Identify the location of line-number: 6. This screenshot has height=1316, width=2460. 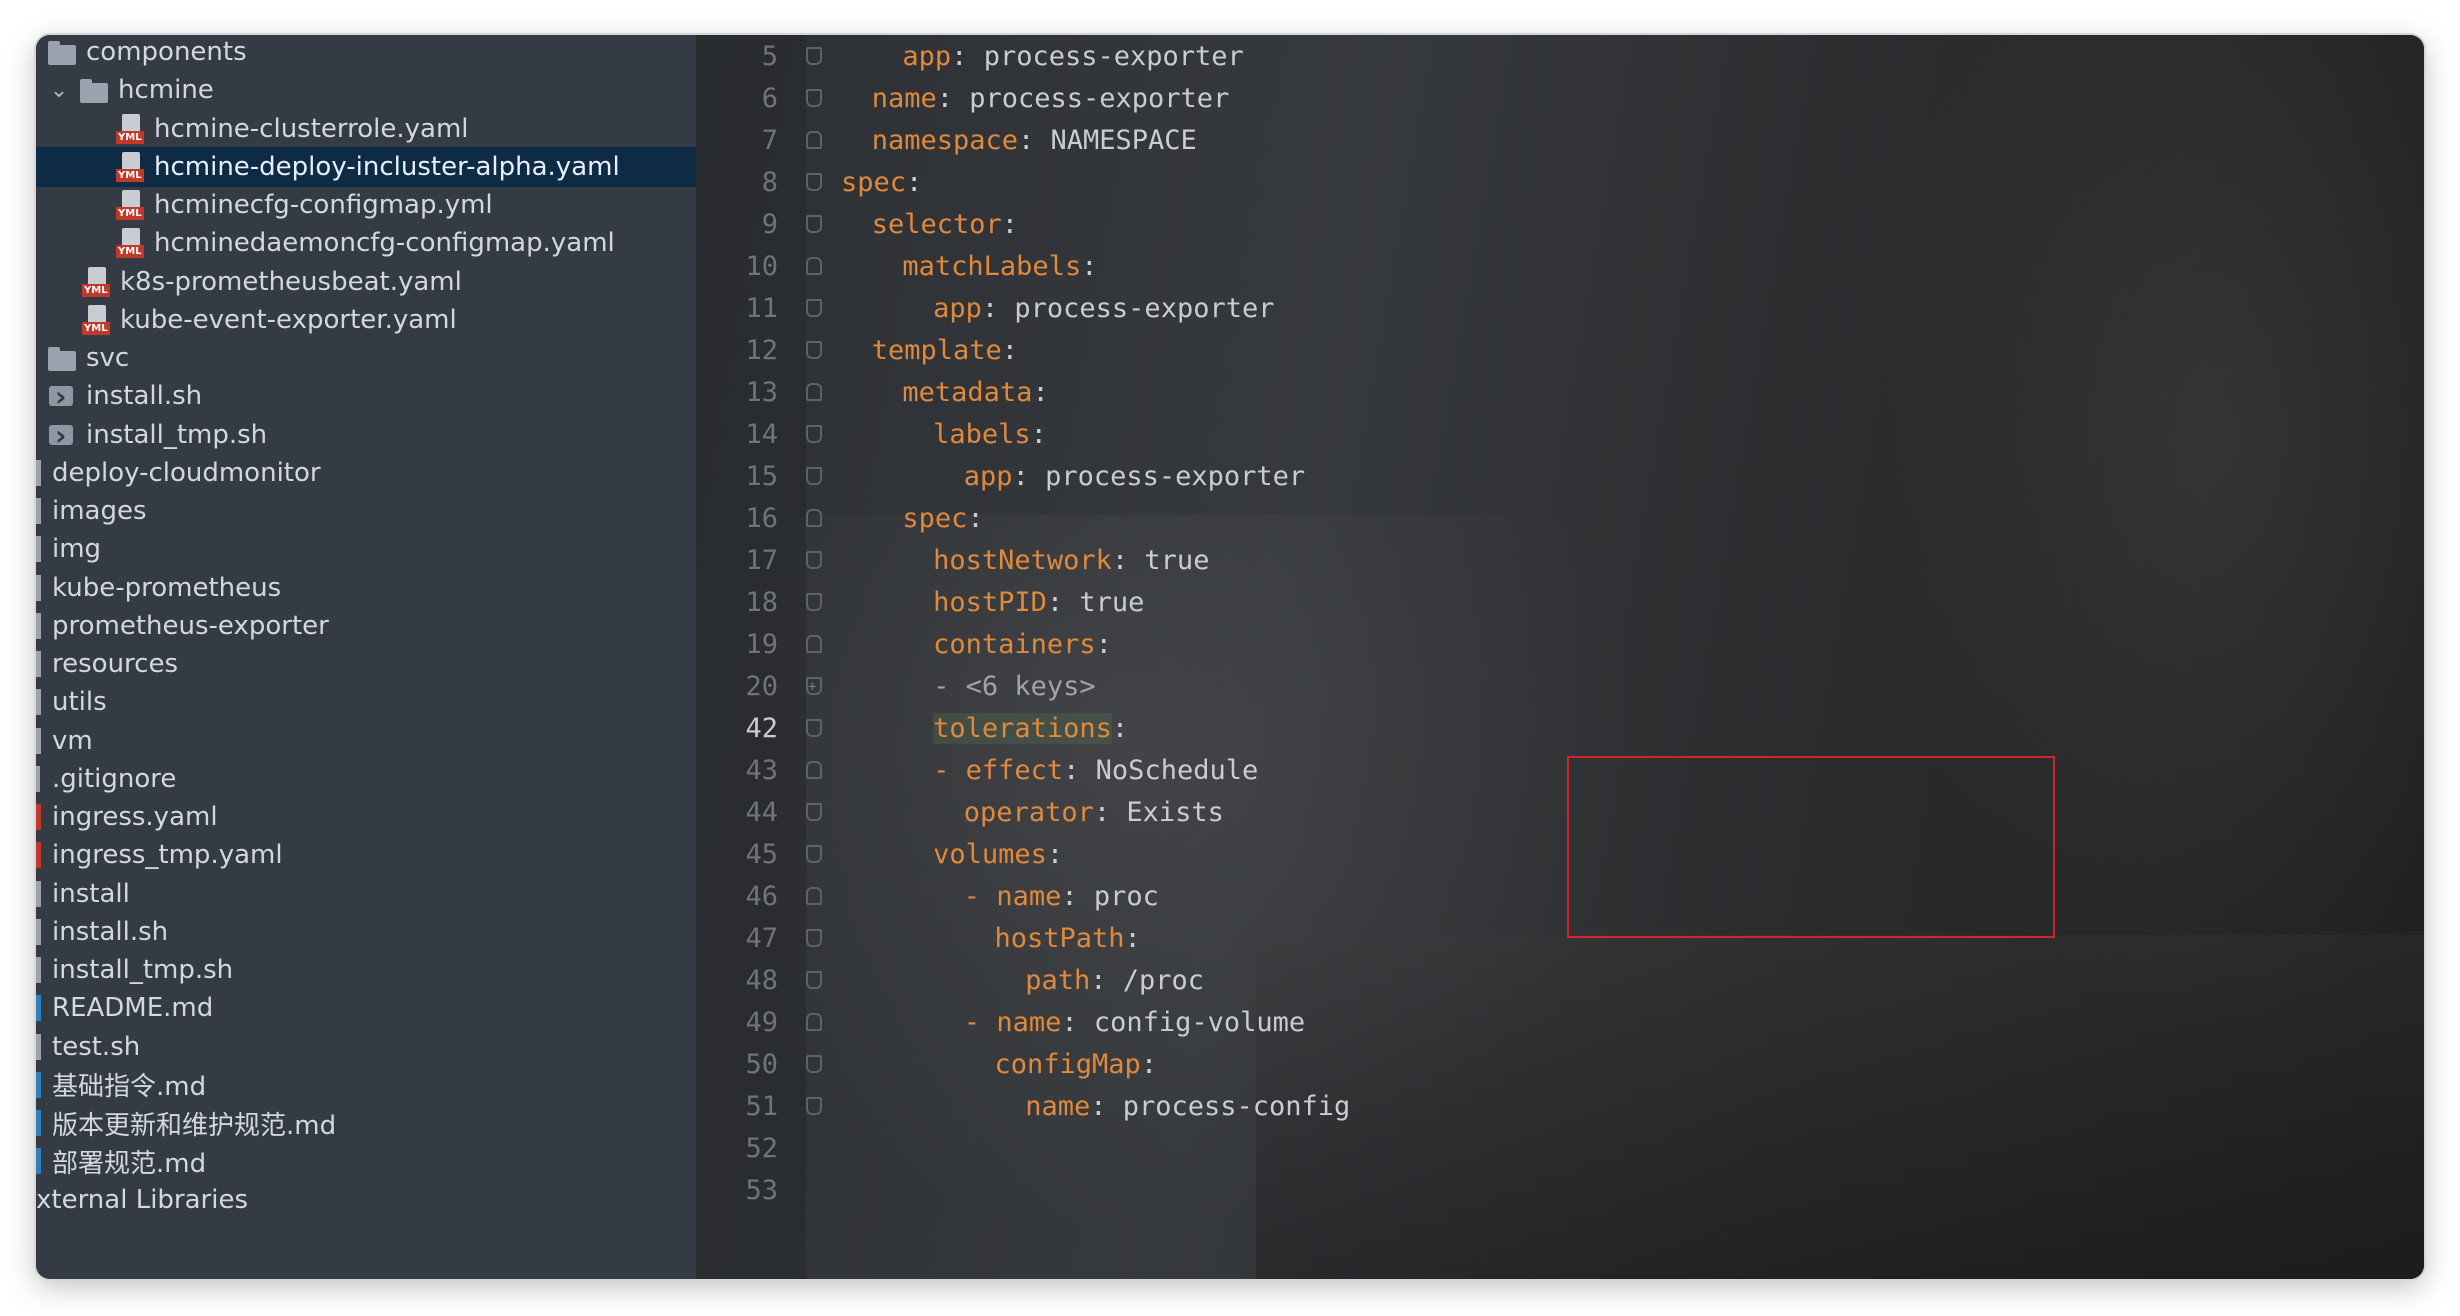
(769, 98).